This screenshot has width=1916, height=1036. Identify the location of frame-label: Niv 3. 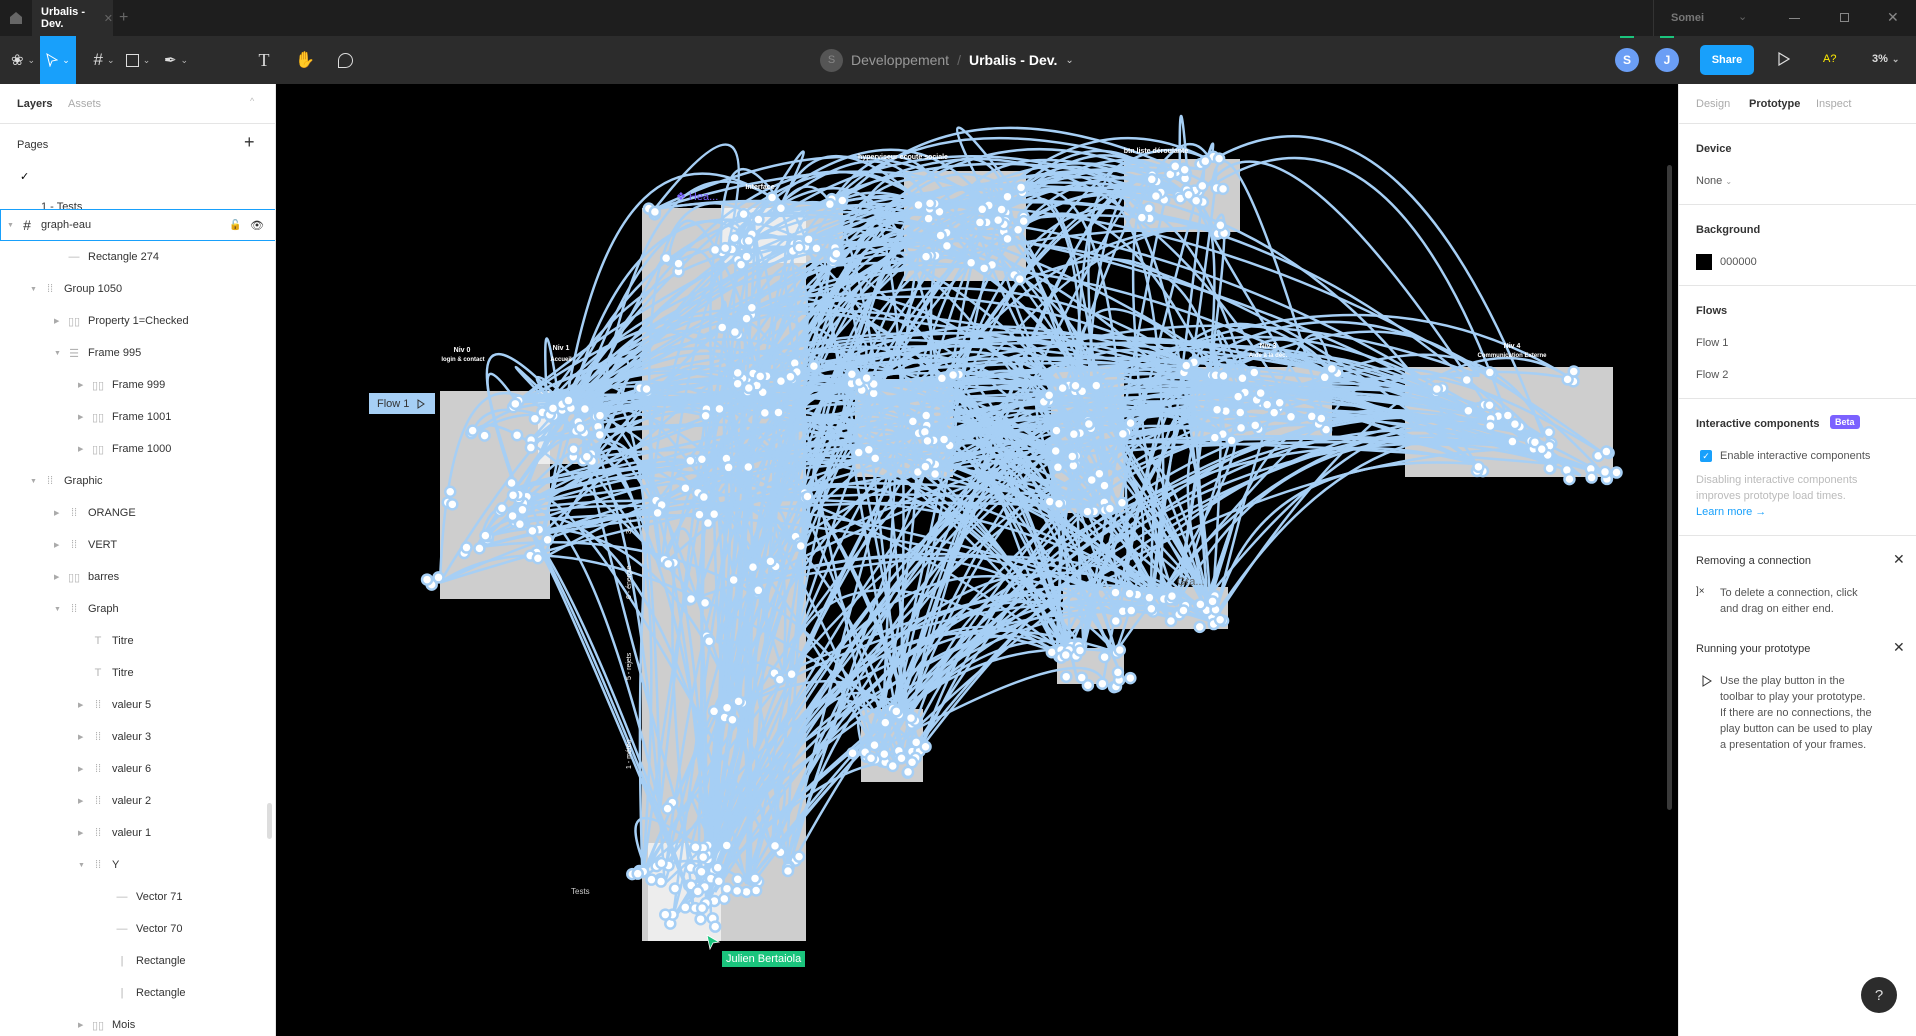
(1268, 346).